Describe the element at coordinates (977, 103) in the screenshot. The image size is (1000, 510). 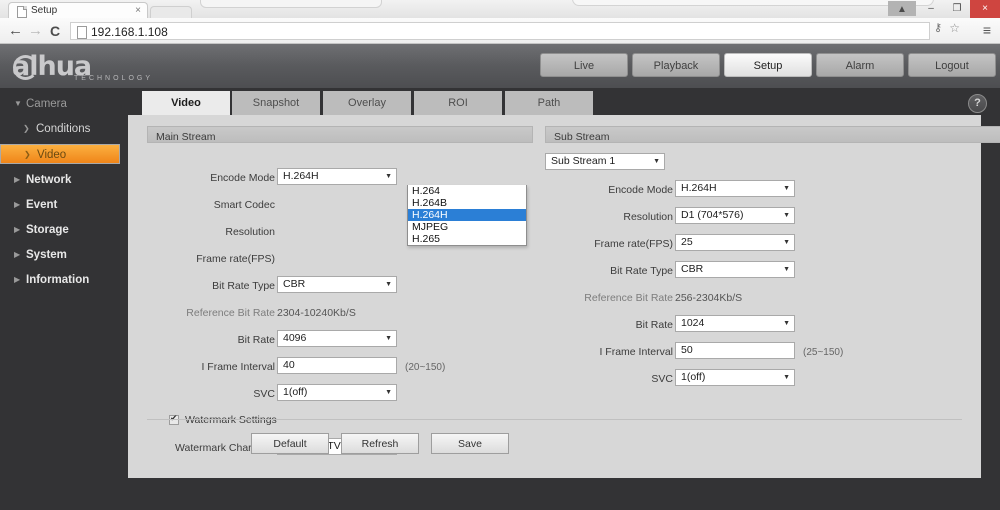
I see `help-icon: ?` at that location.